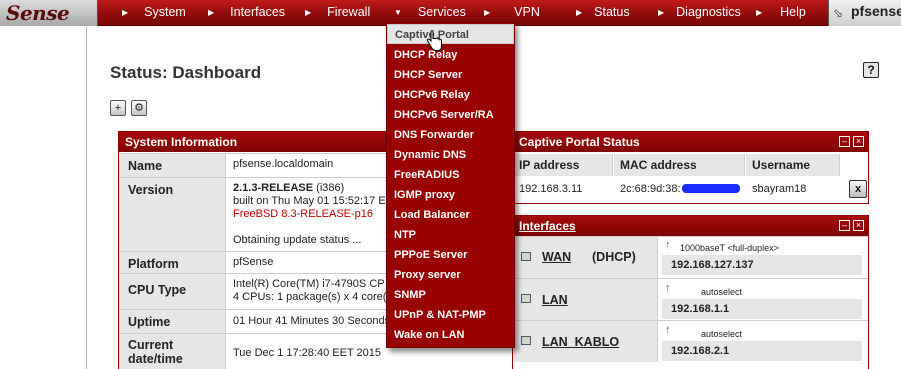 This screenshot has width=901, height=369. Describe the element at coordinates (580, 342) in the screenshot. I see `interface-name-link: LAN_KABLO` at that location.